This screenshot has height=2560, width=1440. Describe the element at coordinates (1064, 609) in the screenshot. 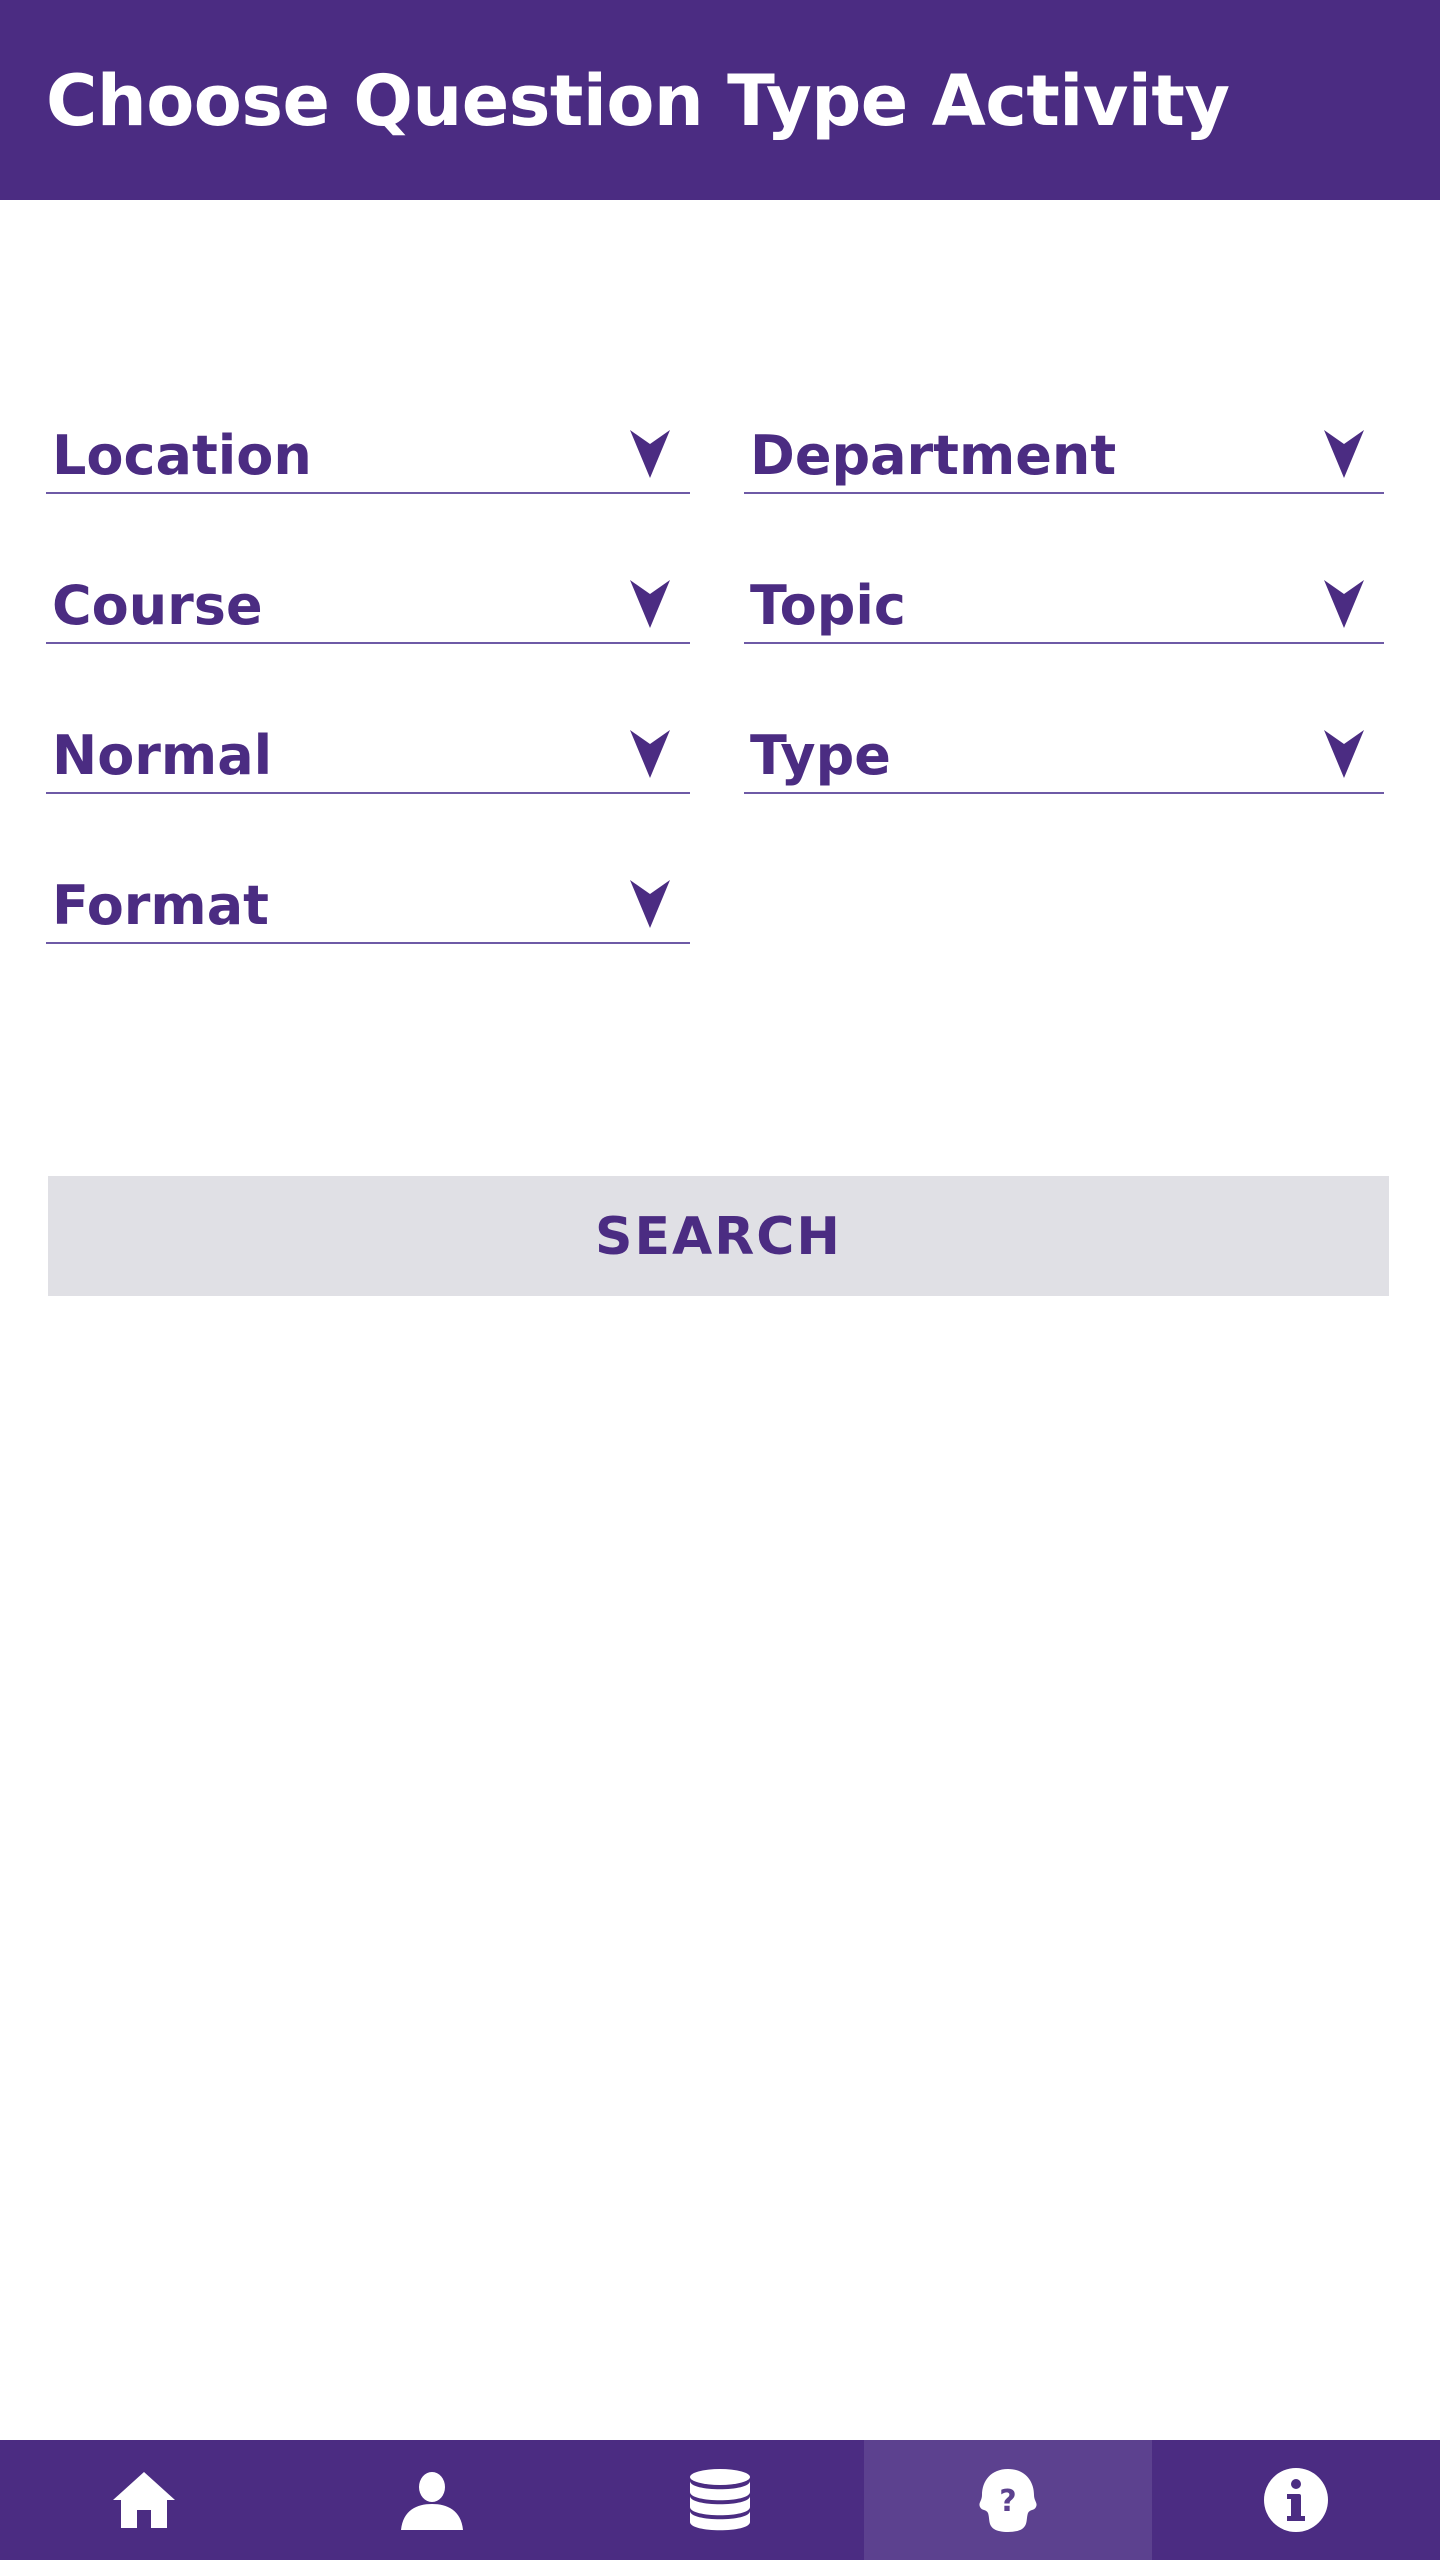

I see `topic-dropdown: Topic` at that location.